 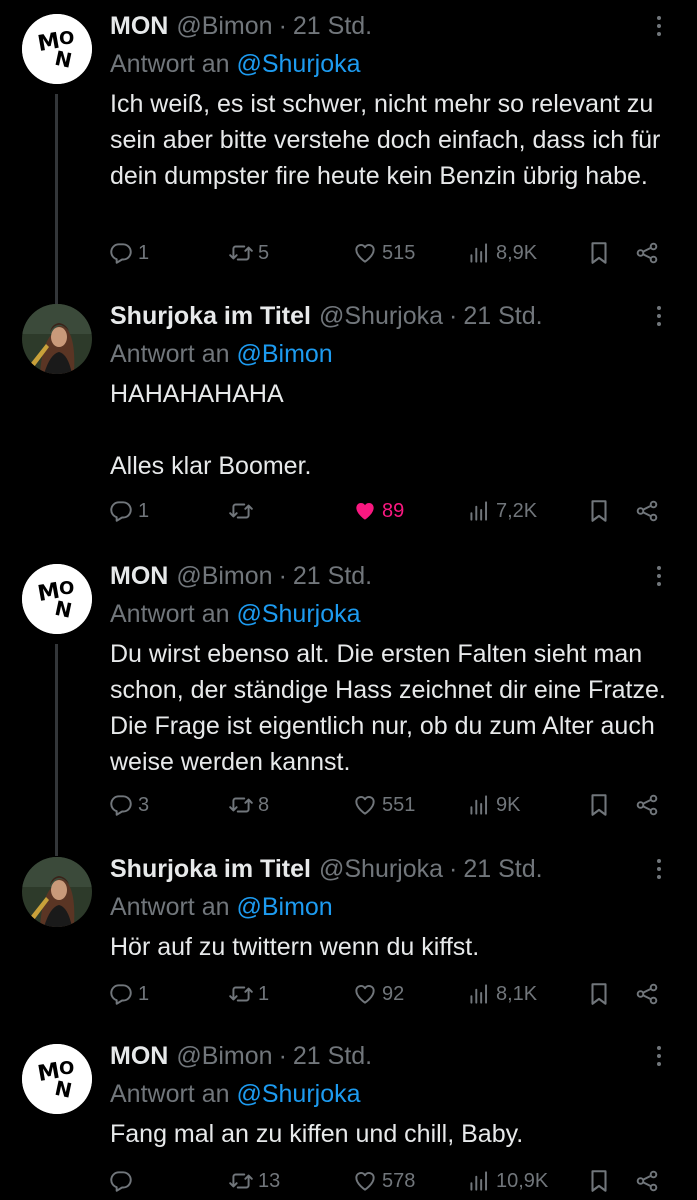 I want to click on action-bar: 1 1 92 8,1K, so click(x=388, y=994).